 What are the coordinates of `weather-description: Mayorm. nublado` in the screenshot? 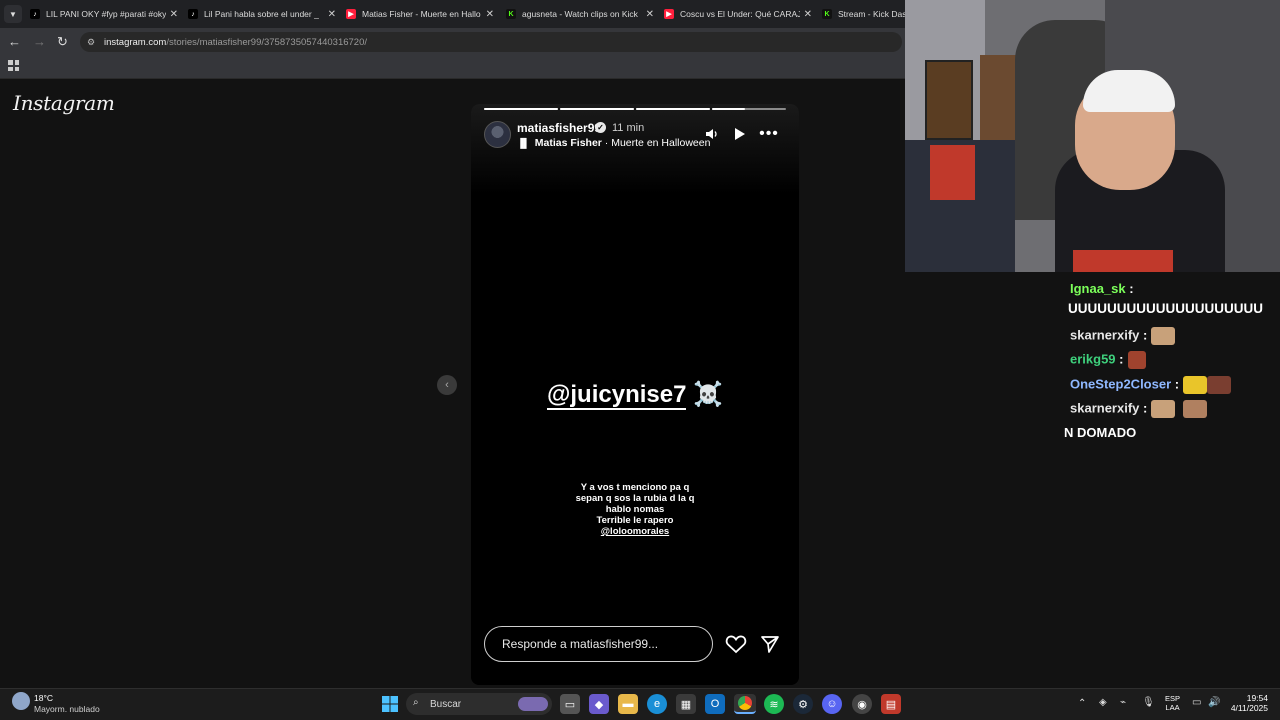 It's located at (67, 709).